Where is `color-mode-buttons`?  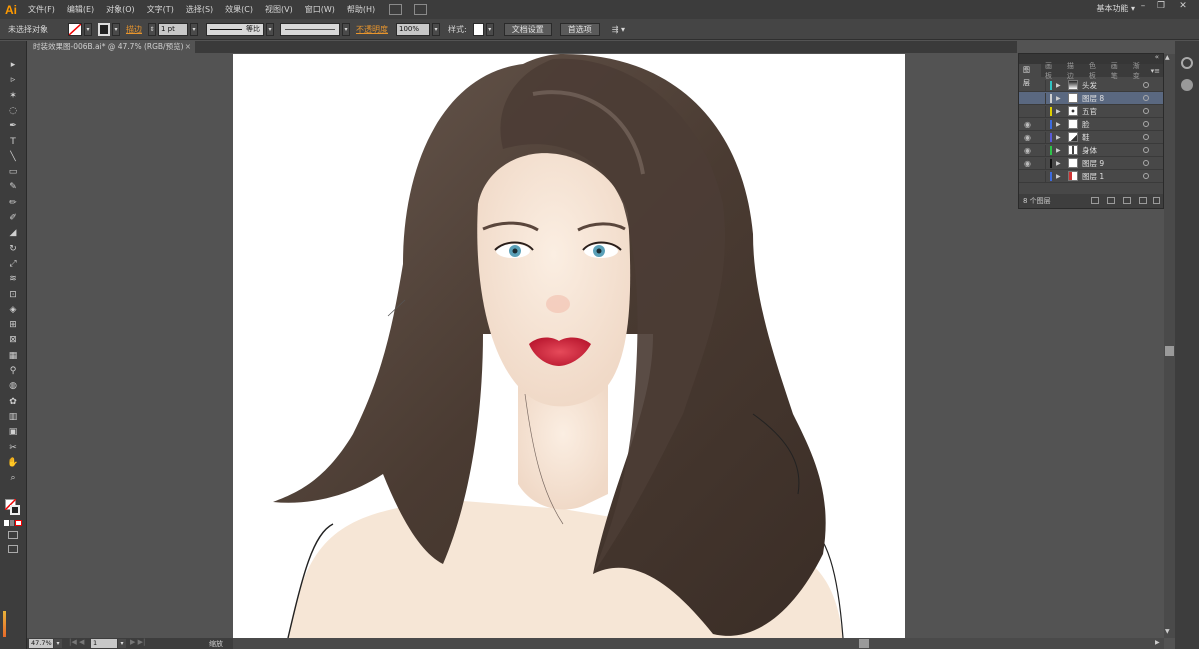 color-mode-buttons is located at coordinates (13, 523).